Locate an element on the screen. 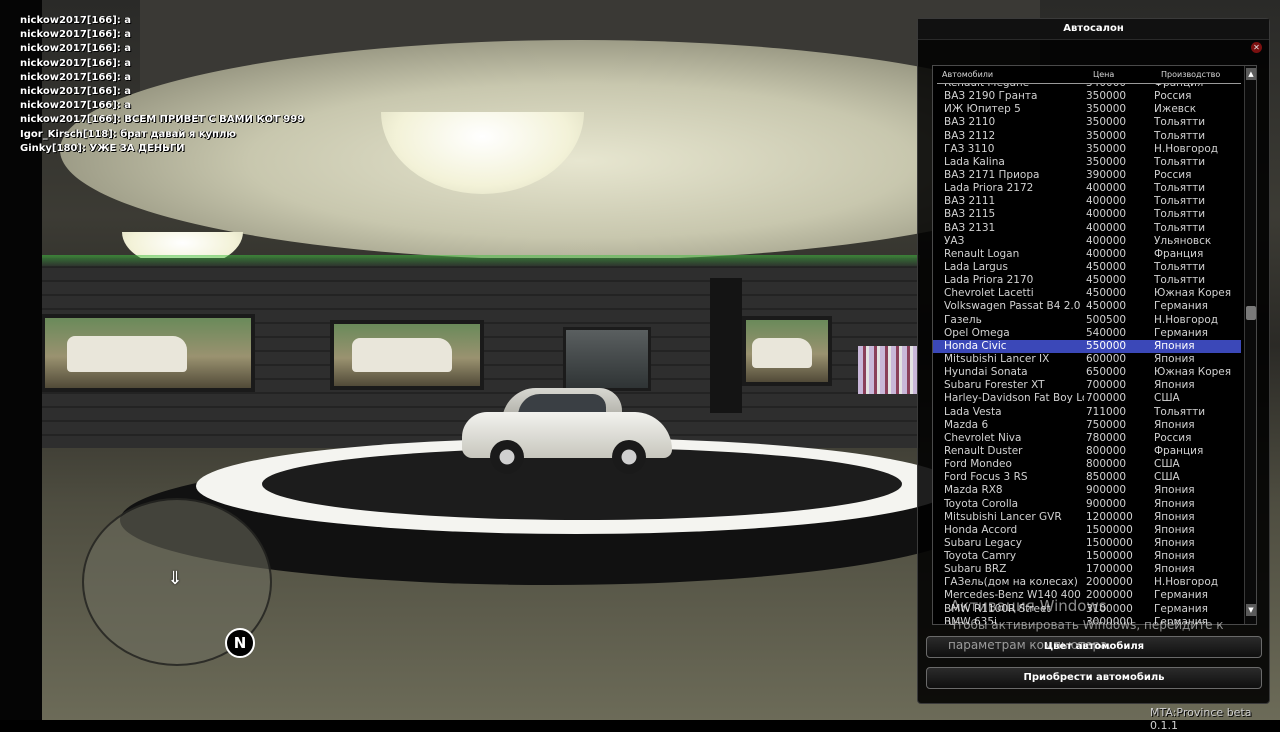 This screenshot has width=1280, height=732. column-header-cars: Автомобили is located at coordinates (967, 74).